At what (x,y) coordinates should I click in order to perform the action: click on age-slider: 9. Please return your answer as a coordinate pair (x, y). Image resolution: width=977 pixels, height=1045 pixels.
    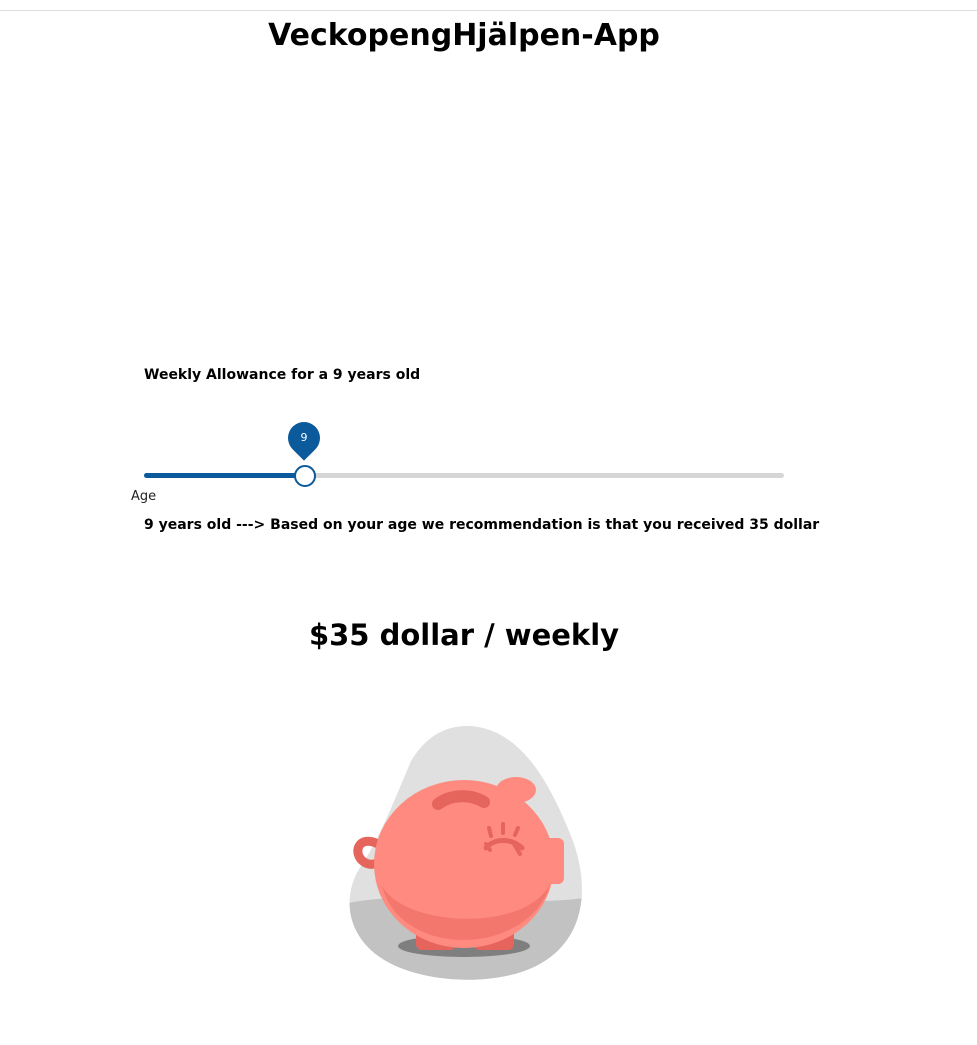
    Looking at the image, I should click on (464, 451).